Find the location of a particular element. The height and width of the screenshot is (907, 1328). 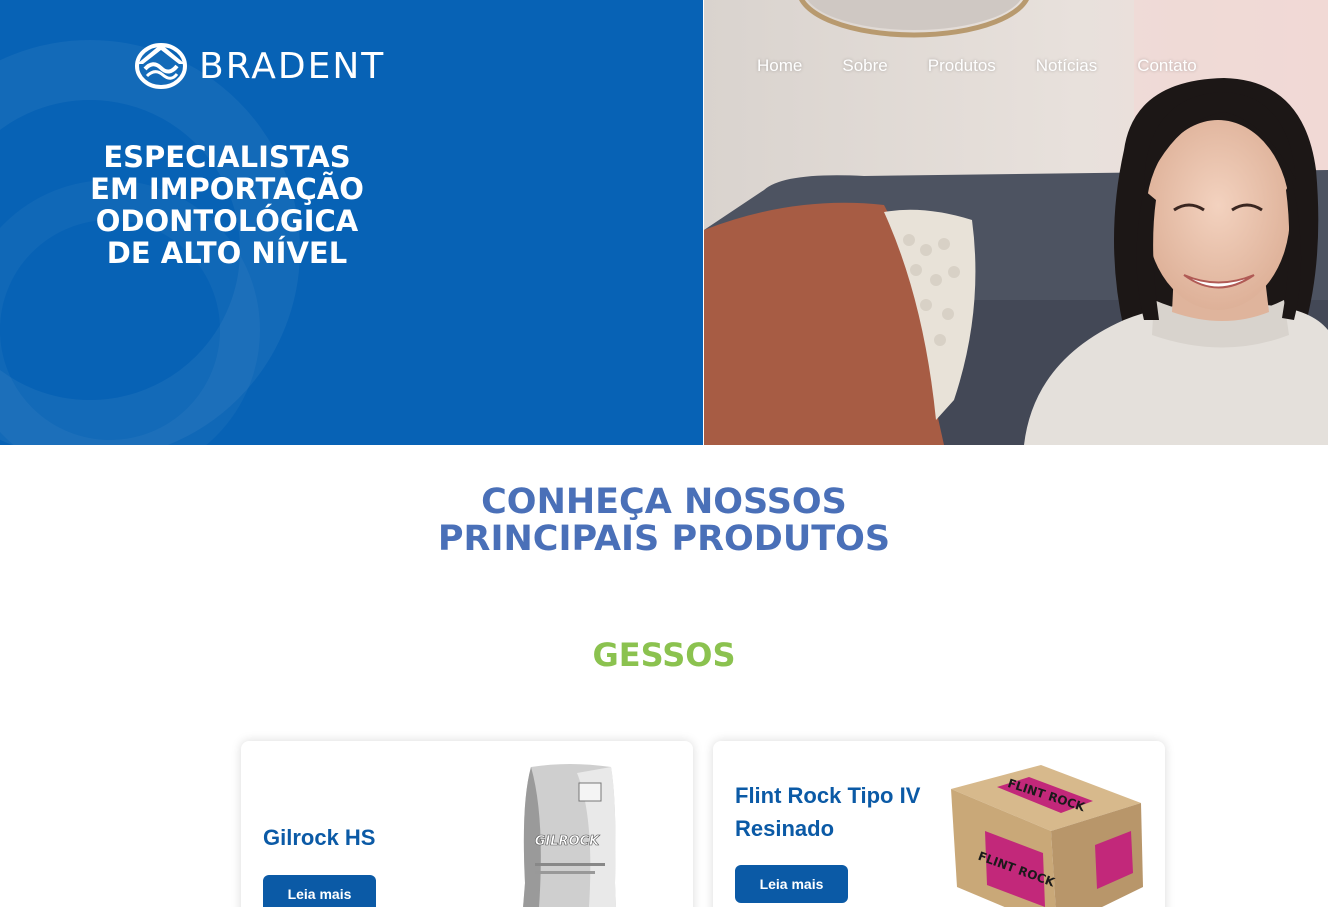

section-title-line: CONHEÇA NOSSOS is located at coordinates (664, 502).